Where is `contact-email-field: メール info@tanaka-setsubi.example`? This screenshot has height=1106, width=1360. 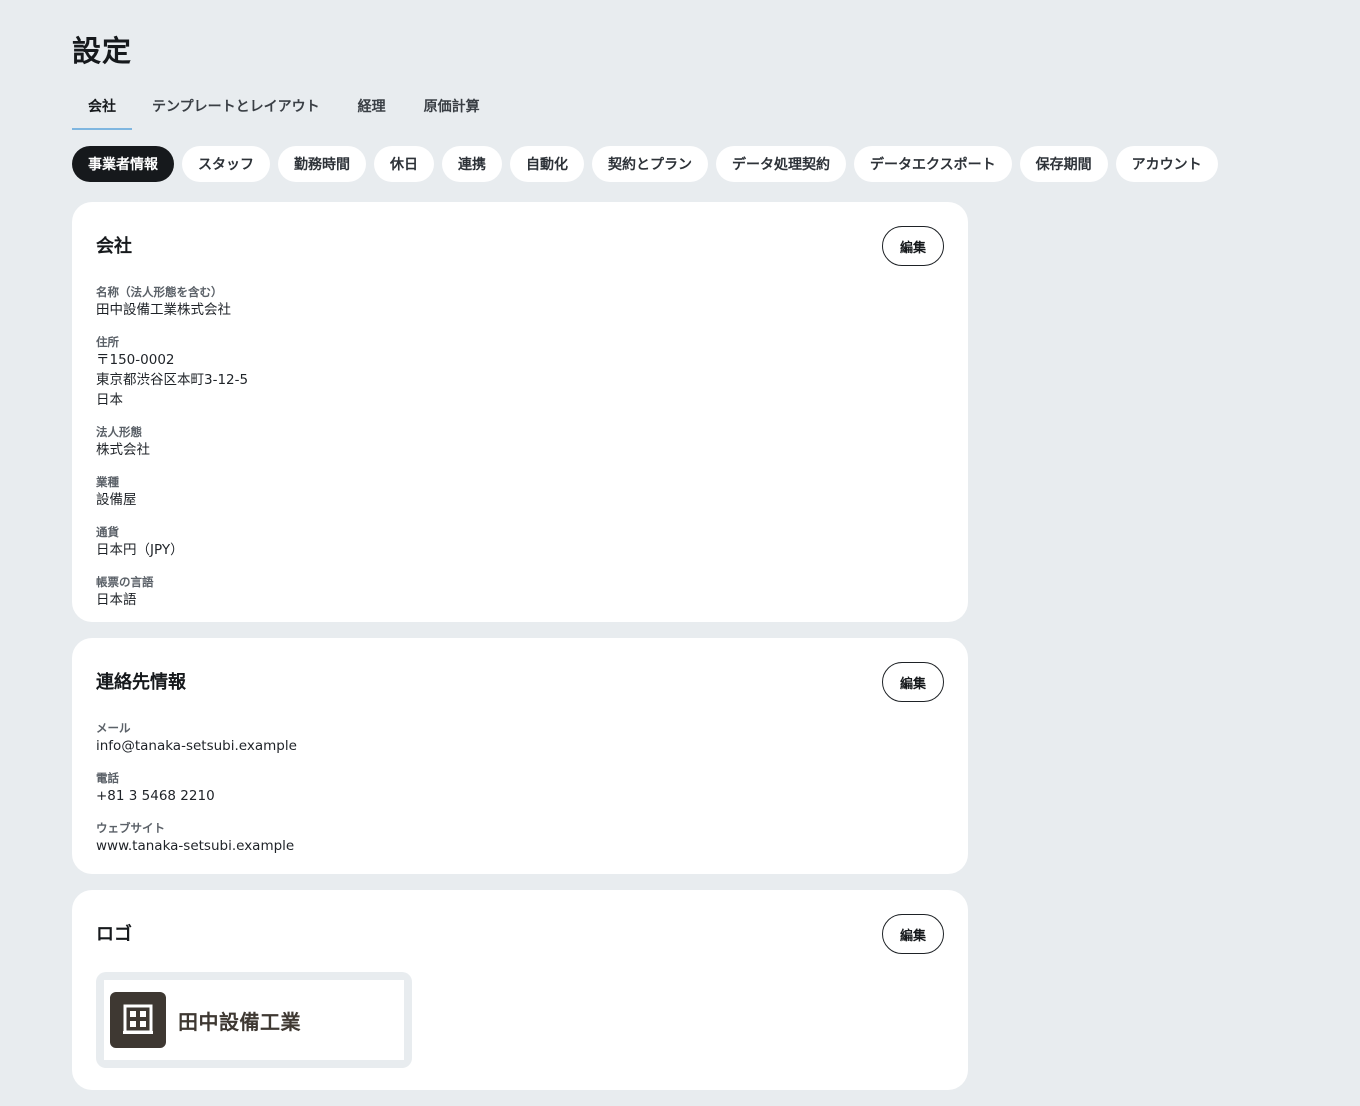
contact-email-field: メール info@tanaka-setsubi.example is located at coordinates (520, 738).